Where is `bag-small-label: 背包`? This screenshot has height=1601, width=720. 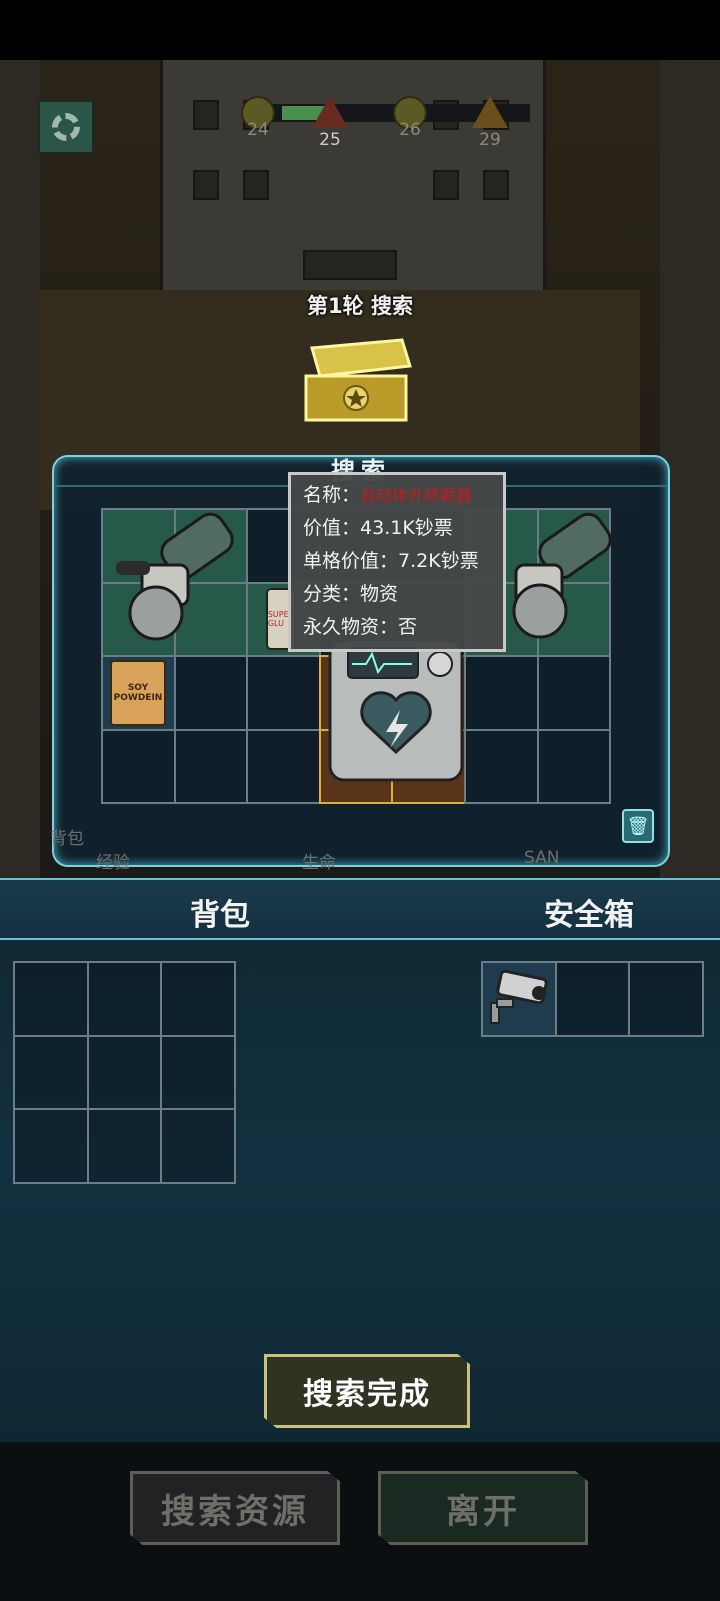 bag-small-label: 背包 is located at coordinates (67, 839).